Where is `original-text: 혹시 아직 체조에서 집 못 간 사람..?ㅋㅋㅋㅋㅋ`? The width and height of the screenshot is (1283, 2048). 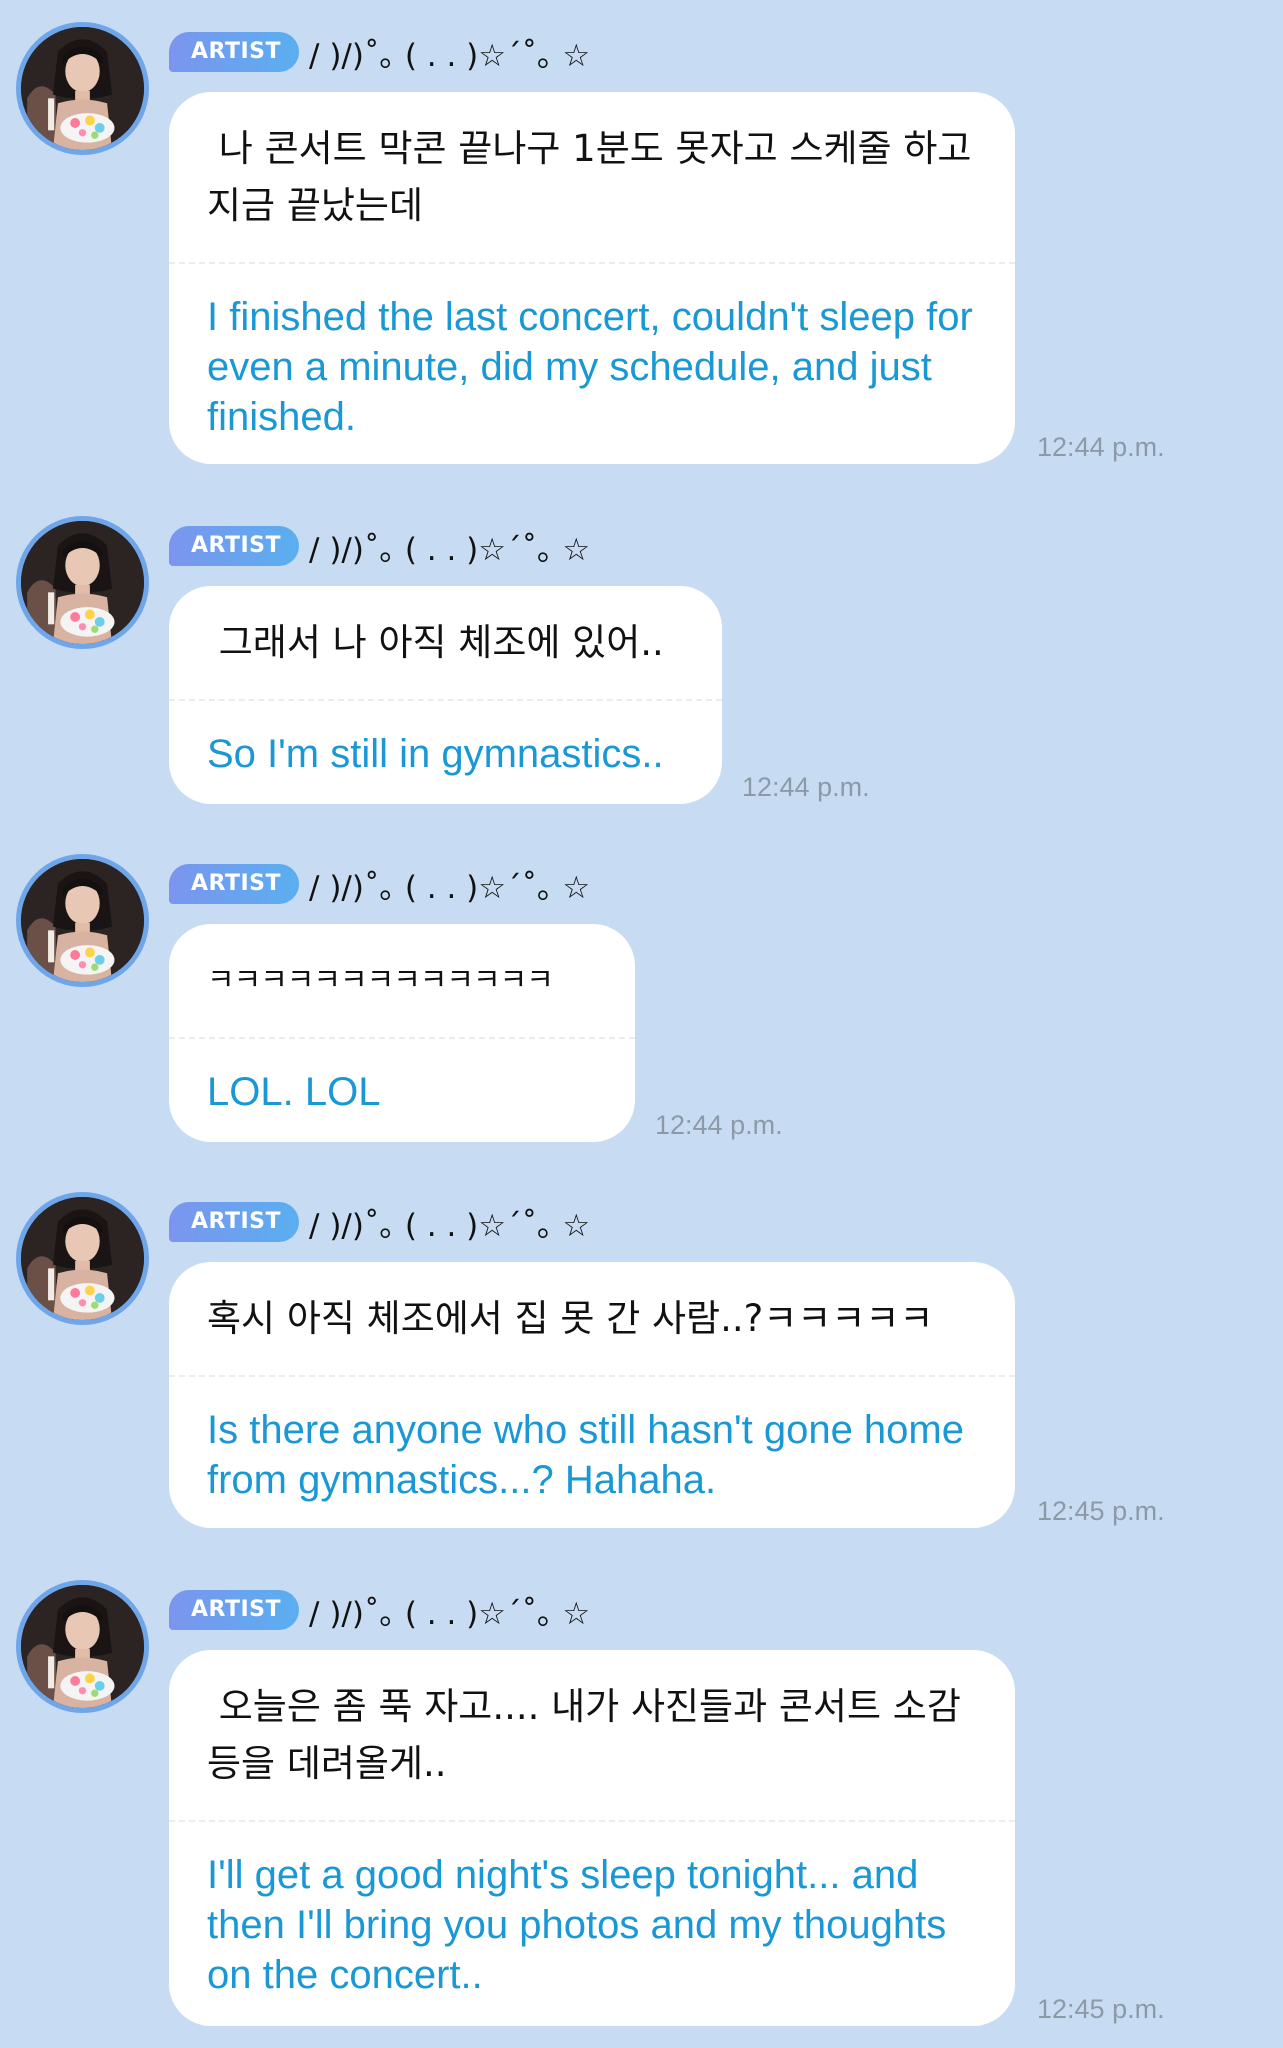
original-text: 혹시 아직 체조에서 집 못 간 사람..?ㅋㅋㅋㅋㅋ is located at coordinates (570, 1318).